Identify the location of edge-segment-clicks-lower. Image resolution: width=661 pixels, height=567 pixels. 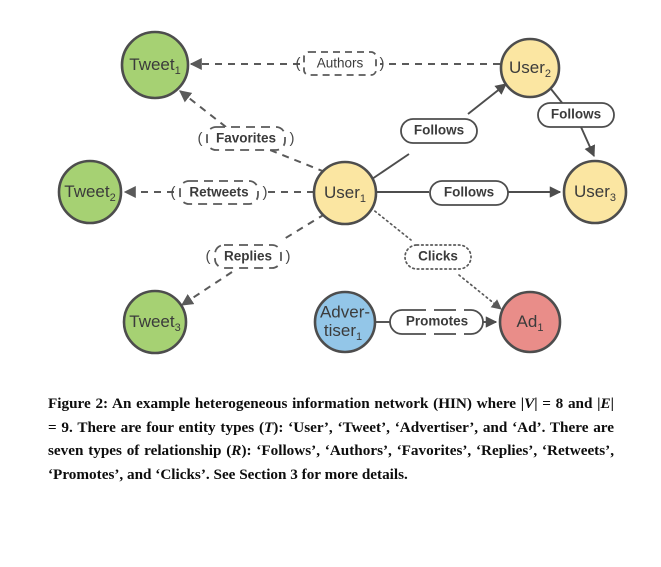
(480, 292).